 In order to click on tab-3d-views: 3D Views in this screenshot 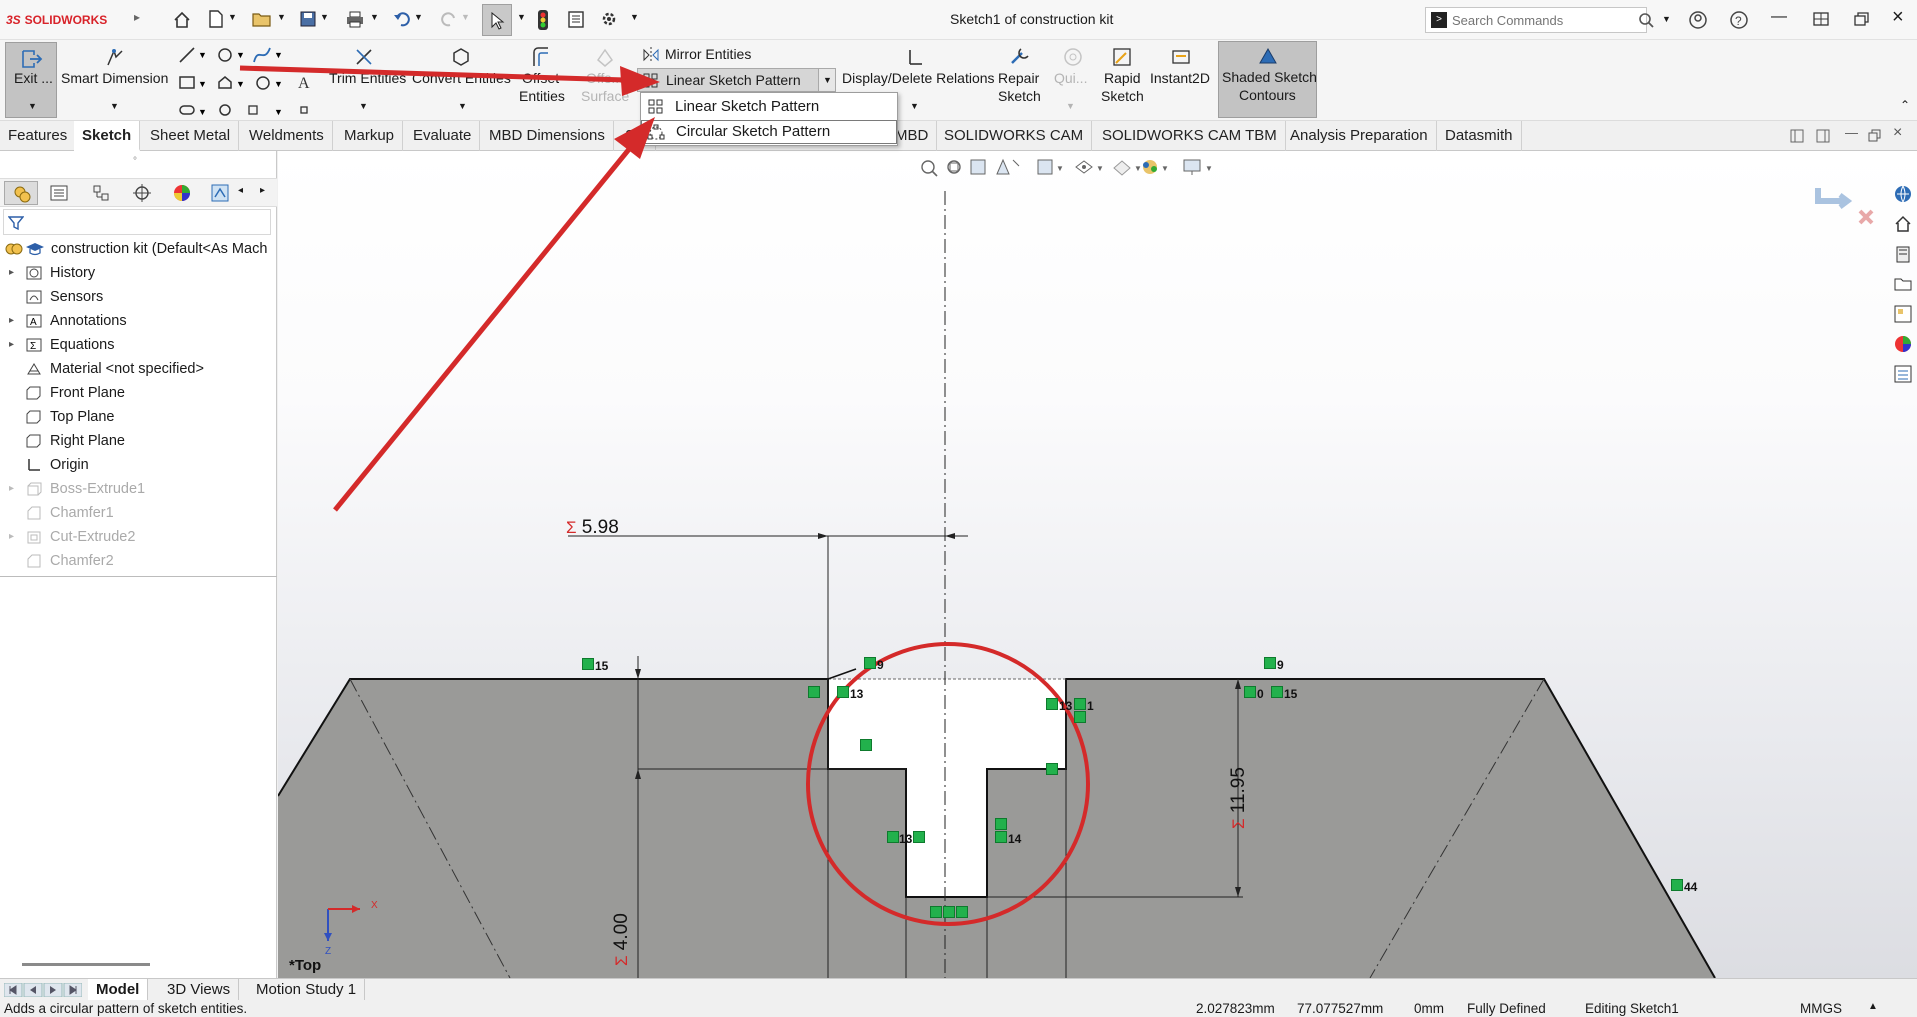, I will do `click(199, 990)`.